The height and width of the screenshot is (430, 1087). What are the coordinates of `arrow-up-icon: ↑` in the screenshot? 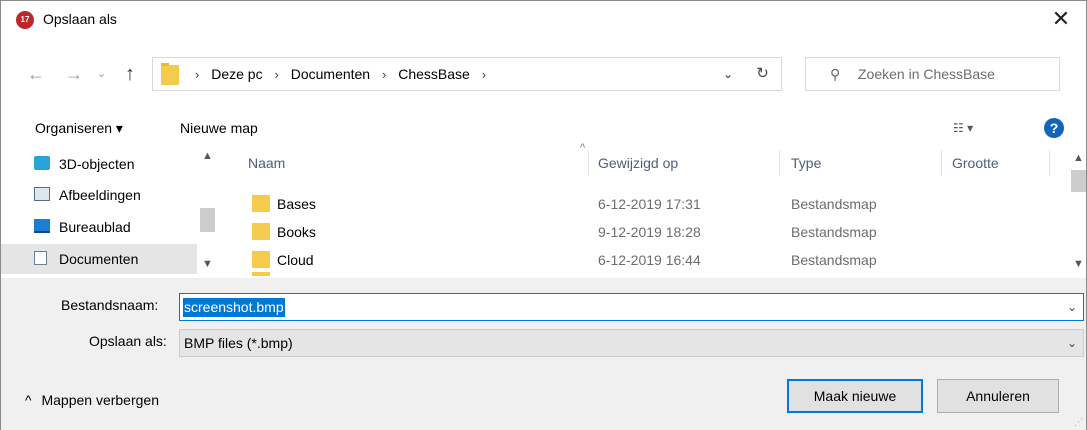 It's located at (130, 74).